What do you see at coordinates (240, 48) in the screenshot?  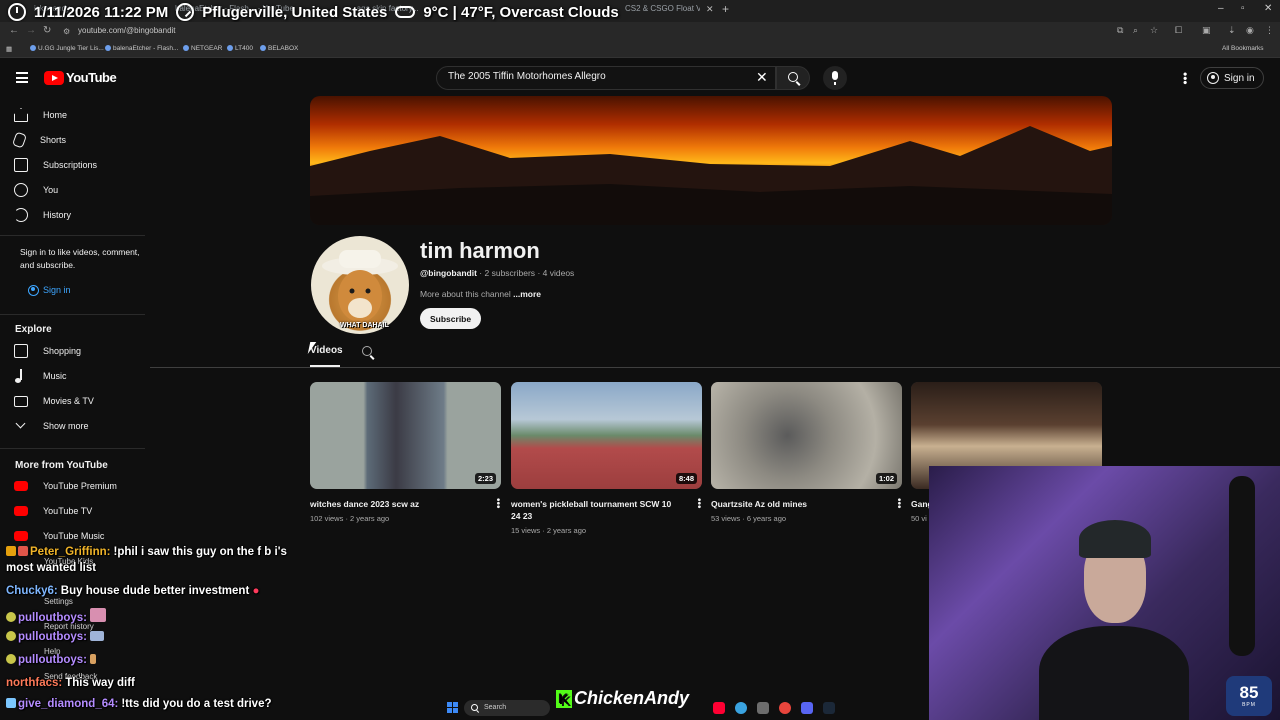 I see `bookmark-item: LT400` at bounding box center [240, 48].